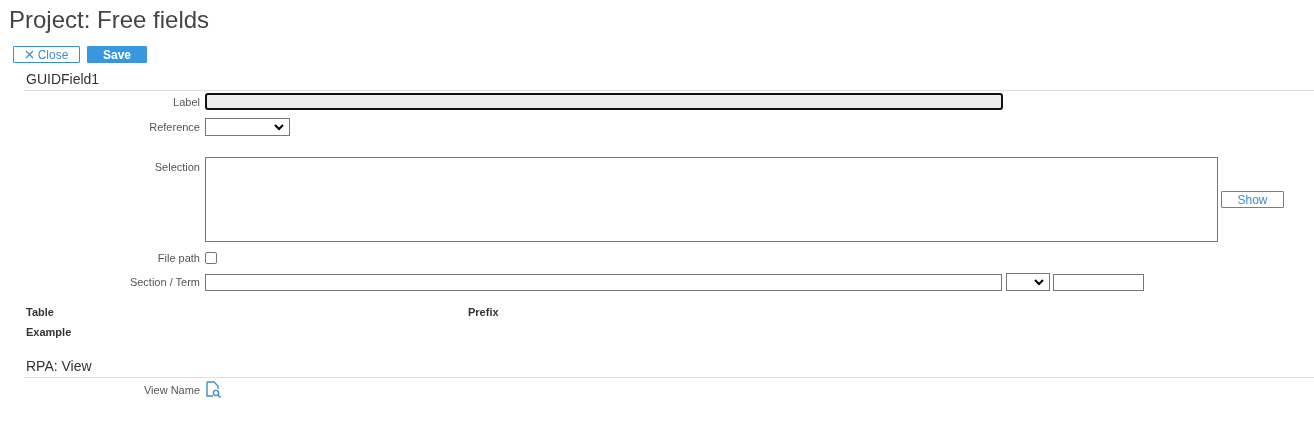 The width and height of the screenshot is (1314, 428). What do you see at coordinates (213, 389) in the screenshot?
I see `document-search-icon` at bounding box center [213, 389].